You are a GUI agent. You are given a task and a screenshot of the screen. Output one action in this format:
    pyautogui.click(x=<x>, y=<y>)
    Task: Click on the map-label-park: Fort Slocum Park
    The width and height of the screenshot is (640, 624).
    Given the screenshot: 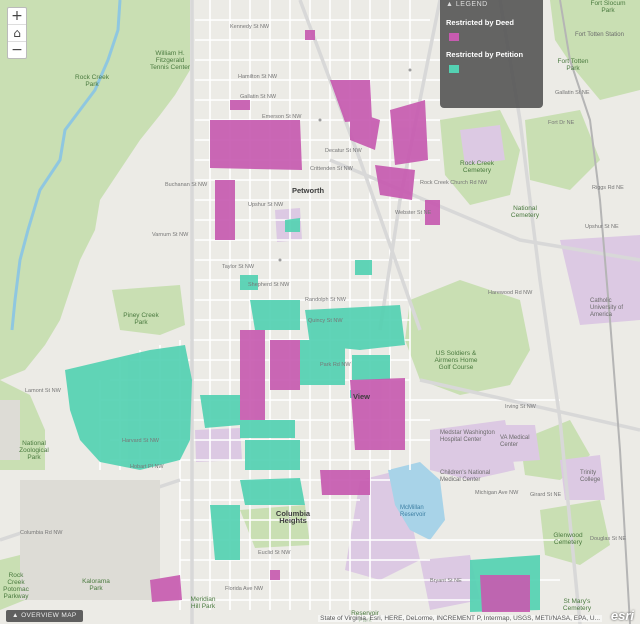 What is the action you would take?
    pyautogui.click(x=608, y=7)
    